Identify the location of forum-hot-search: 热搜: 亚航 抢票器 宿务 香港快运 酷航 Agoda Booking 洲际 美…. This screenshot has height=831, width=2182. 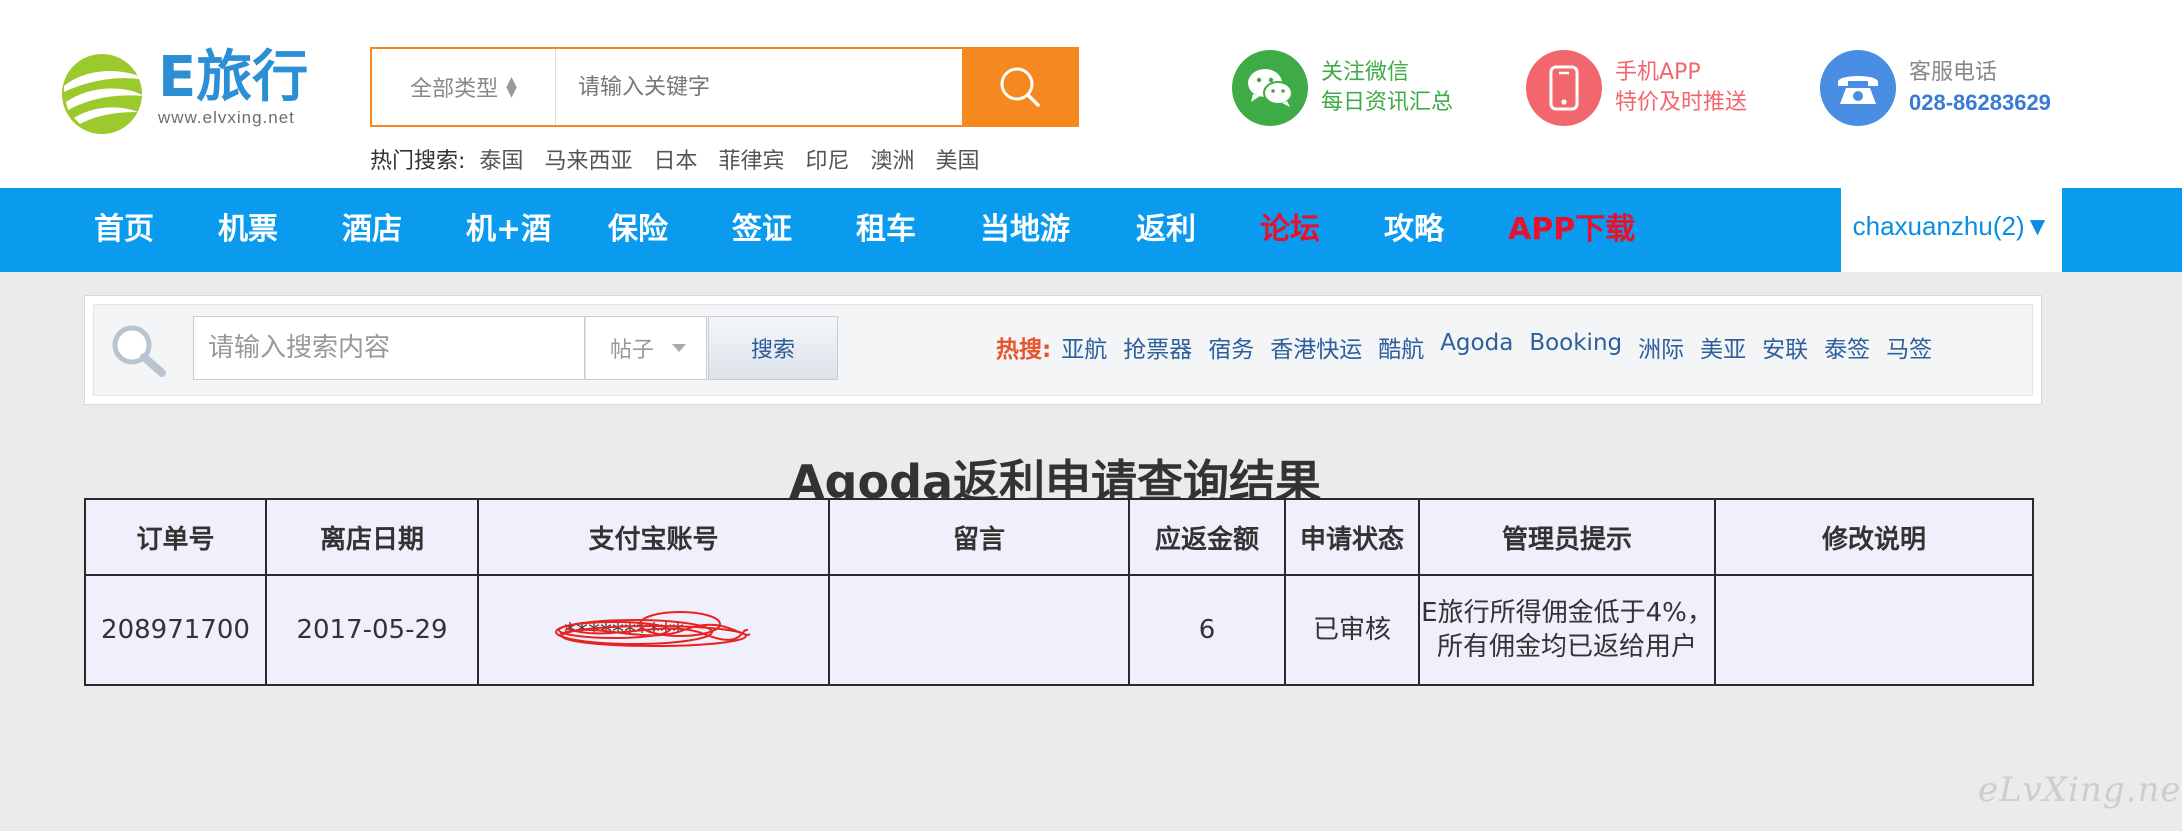
(1472, 347).